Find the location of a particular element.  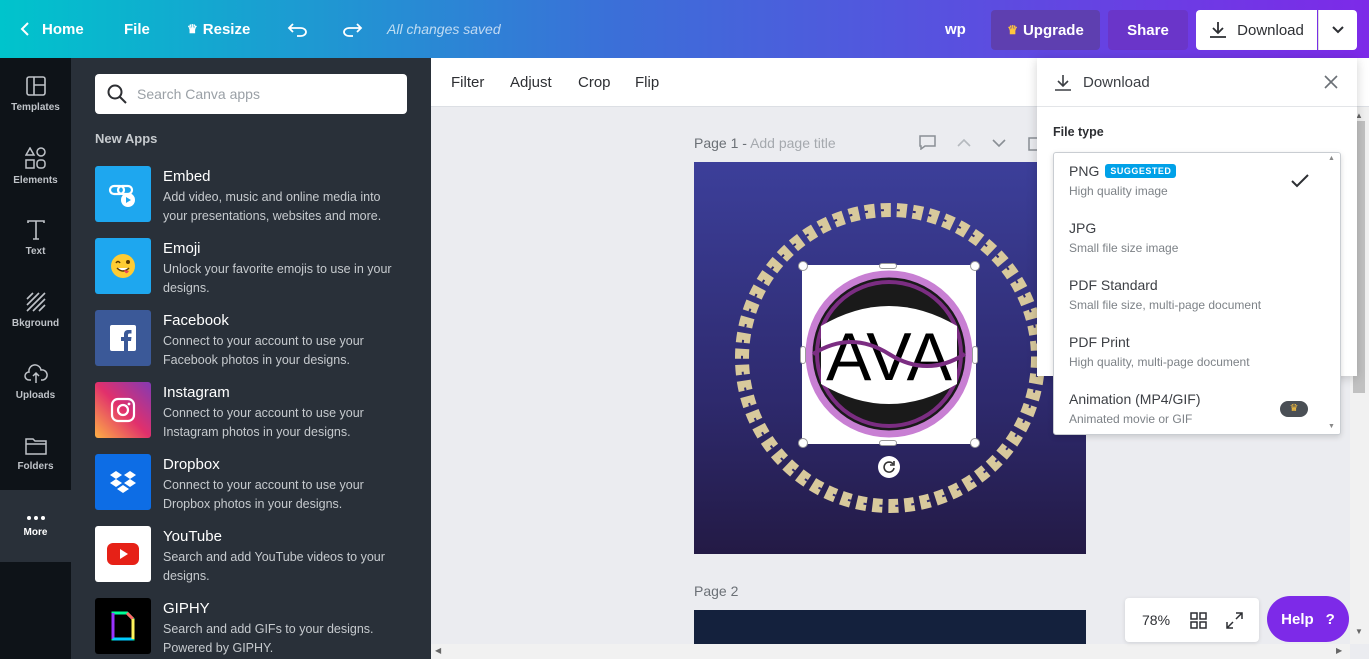

home-label: Home is located at coordinates (63, 29).